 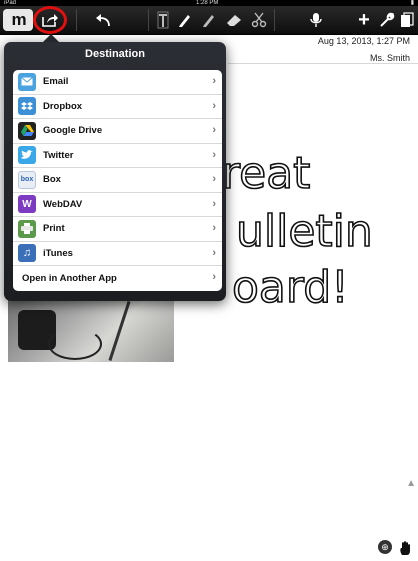 I want to click on app-logo-button: m, so click(x=18, y=20).